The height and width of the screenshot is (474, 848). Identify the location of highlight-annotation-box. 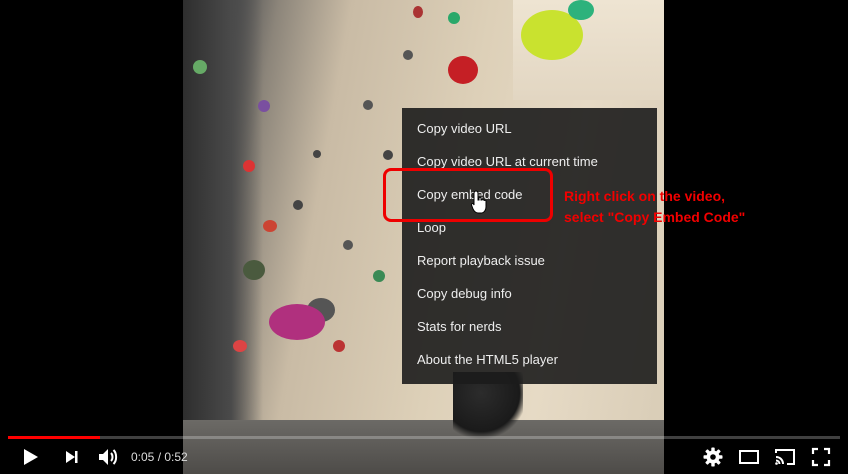
(468, 195).